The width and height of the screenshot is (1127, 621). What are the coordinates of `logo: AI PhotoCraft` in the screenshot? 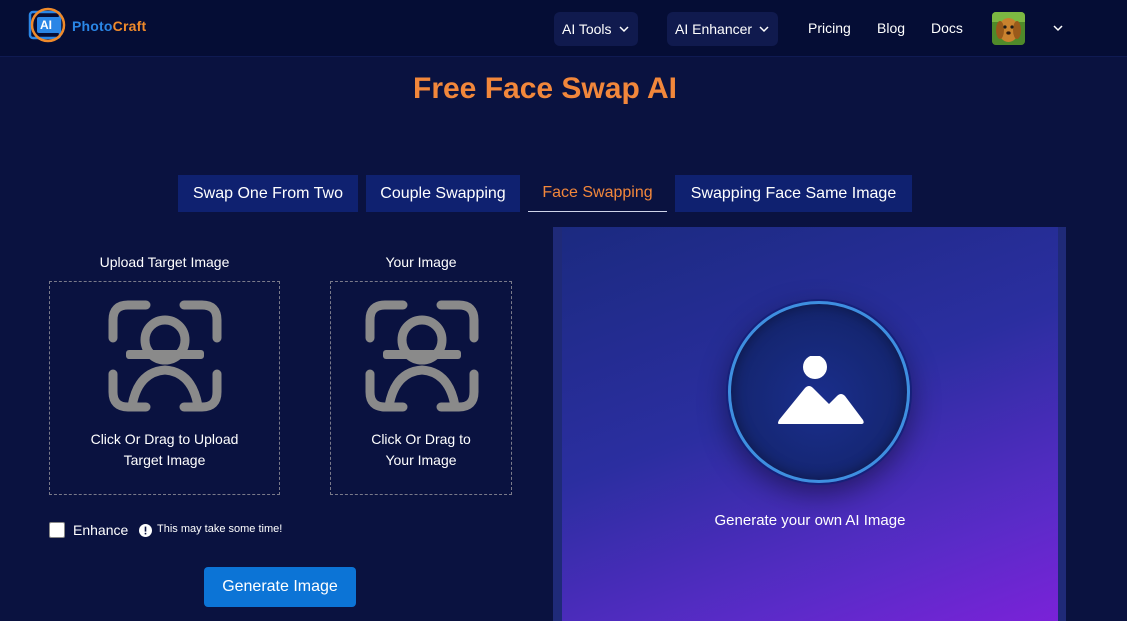 It's located at (93, 25).